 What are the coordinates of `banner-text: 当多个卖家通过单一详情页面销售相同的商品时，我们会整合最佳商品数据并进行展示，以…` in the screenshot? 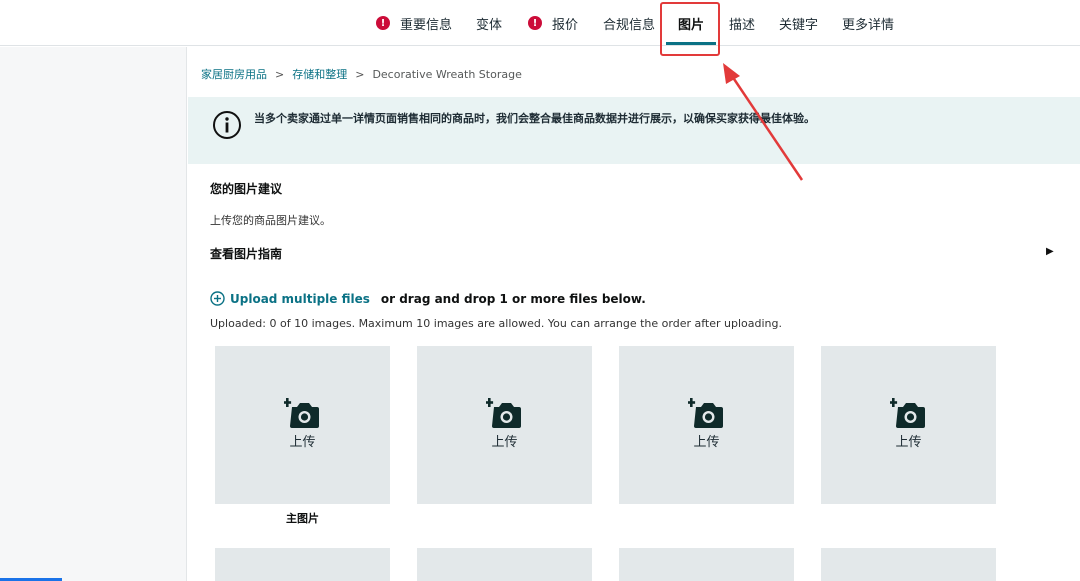 It's located at (534, 118).